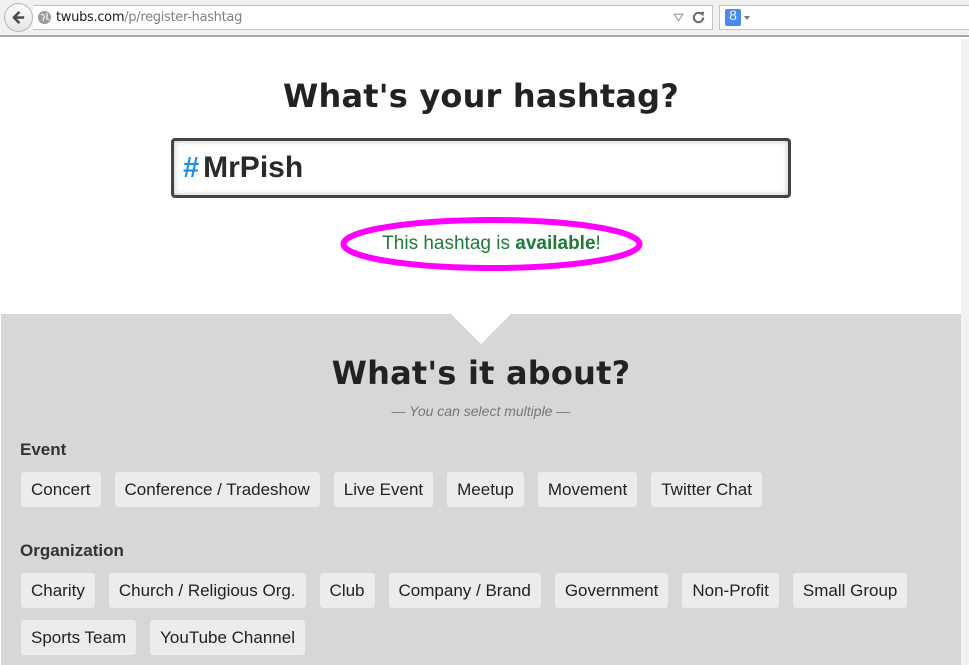 This screenshot has width=969, height=665. I want to click on about-heading: What's it about?, so click(481, 373).